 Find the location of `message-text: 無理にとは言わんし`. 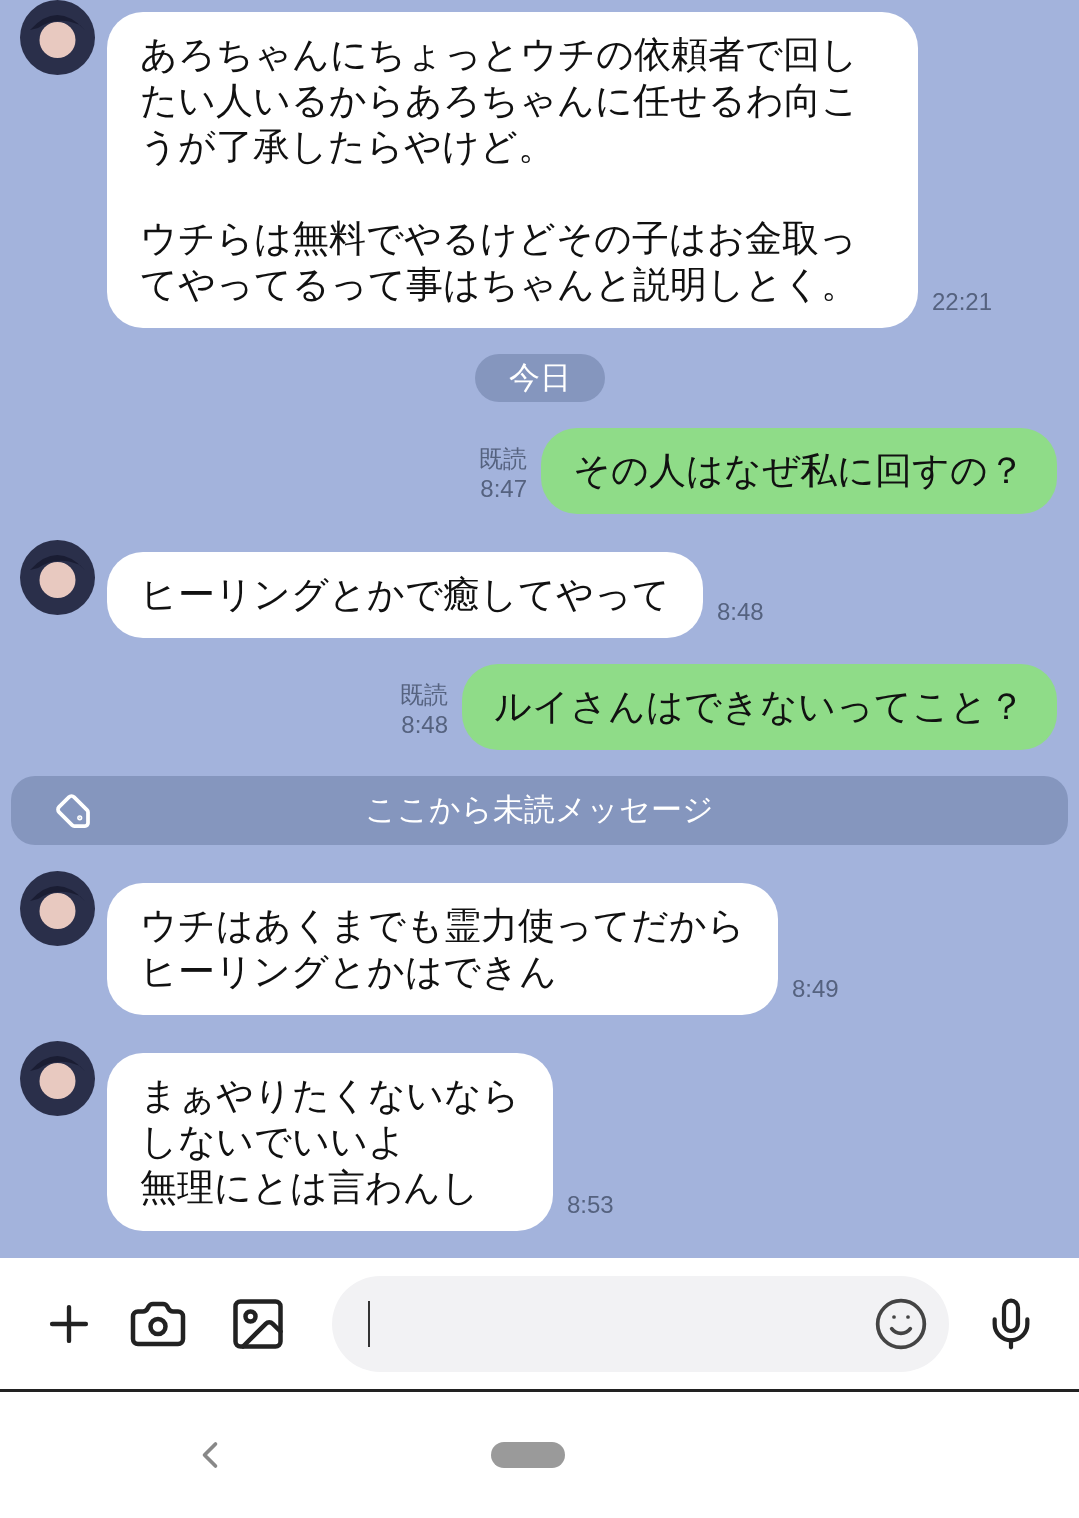

message-text: 無理にとは言わんし is located at coordinates (310, 1188).